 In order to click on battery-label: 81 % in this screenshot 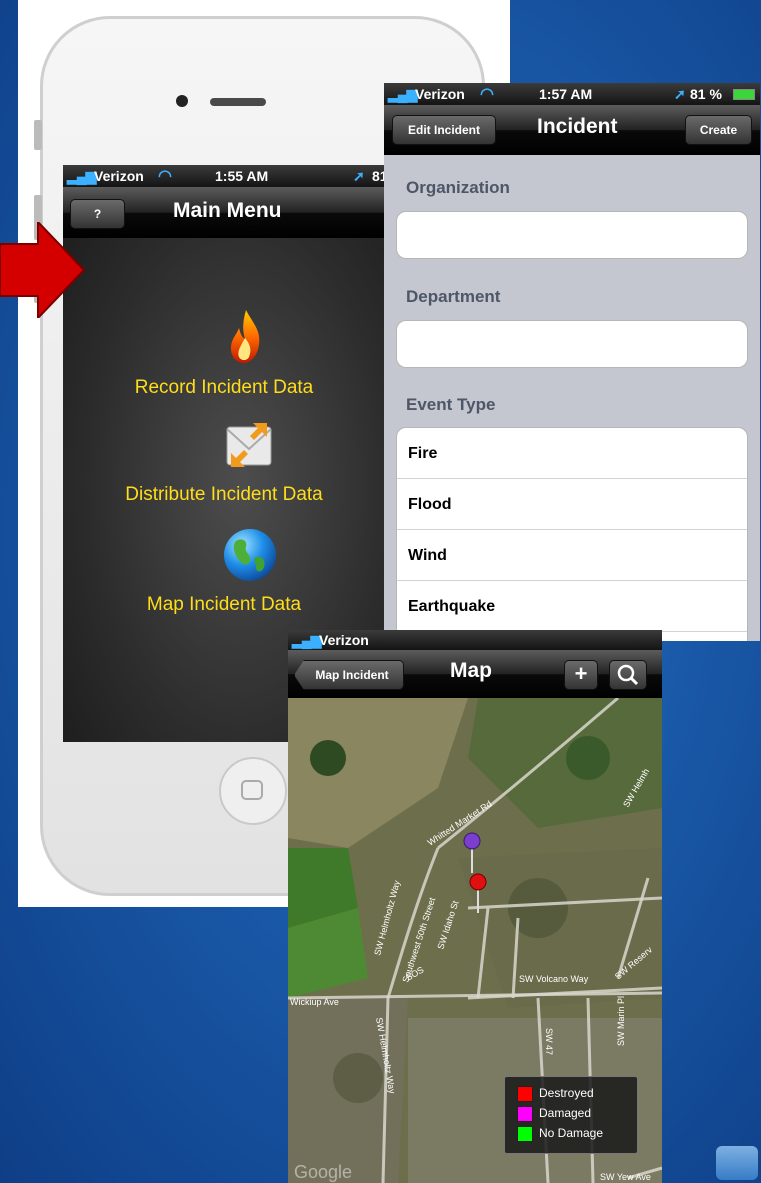, I will do `click(706, 94)`.